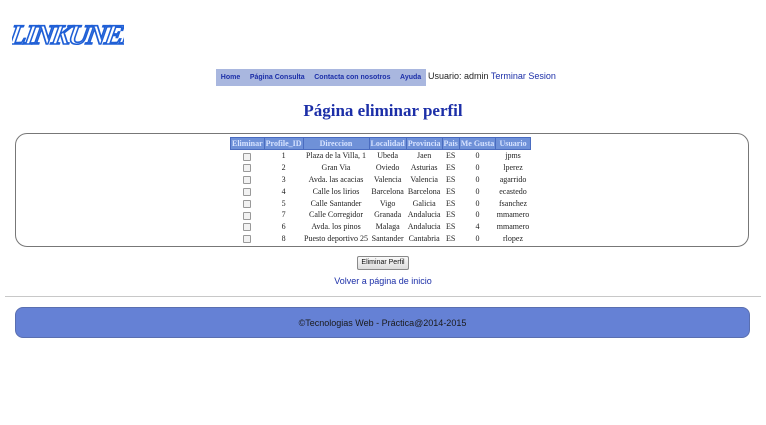 The image size is (766, 425). I want to click on cell-direccion: Avda. las acacias, so click(336, 179).